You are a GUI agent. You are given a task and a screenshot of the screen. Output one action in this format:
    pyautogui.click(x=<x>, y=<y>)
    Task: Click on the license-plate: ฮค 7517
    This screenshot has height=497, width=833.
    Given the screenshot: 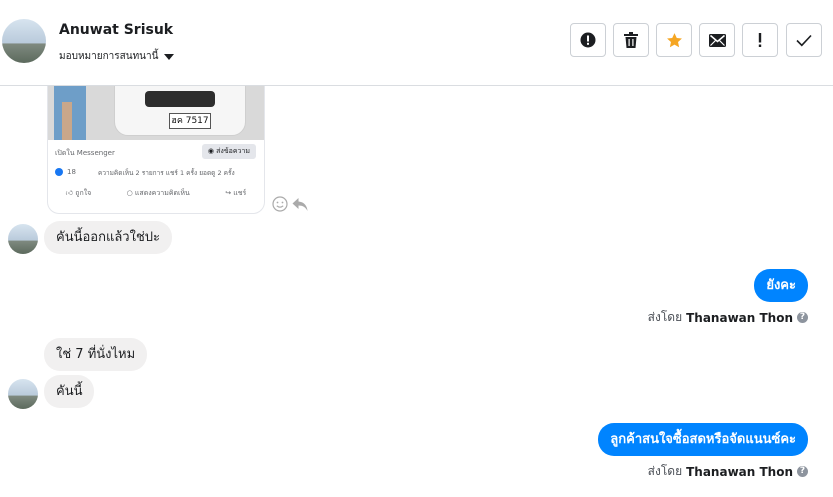 What is the action you would take?
    pyautogui.click(x=190, y=121)
    